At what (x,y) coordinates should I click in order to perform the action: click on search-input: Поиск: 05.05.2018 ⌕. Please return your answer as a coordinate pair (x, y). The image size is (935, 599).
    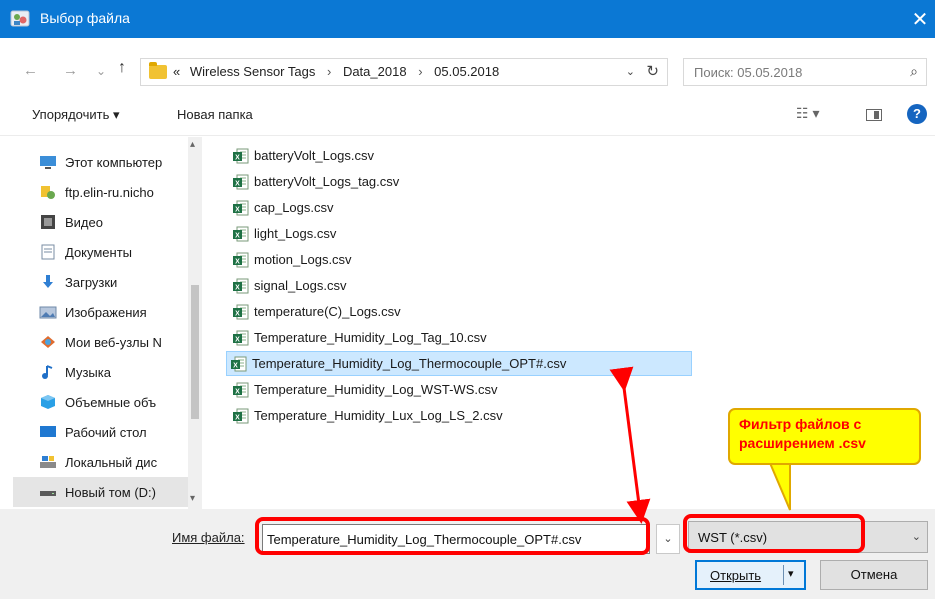
    Looking at the image, I should click on (805, 72).